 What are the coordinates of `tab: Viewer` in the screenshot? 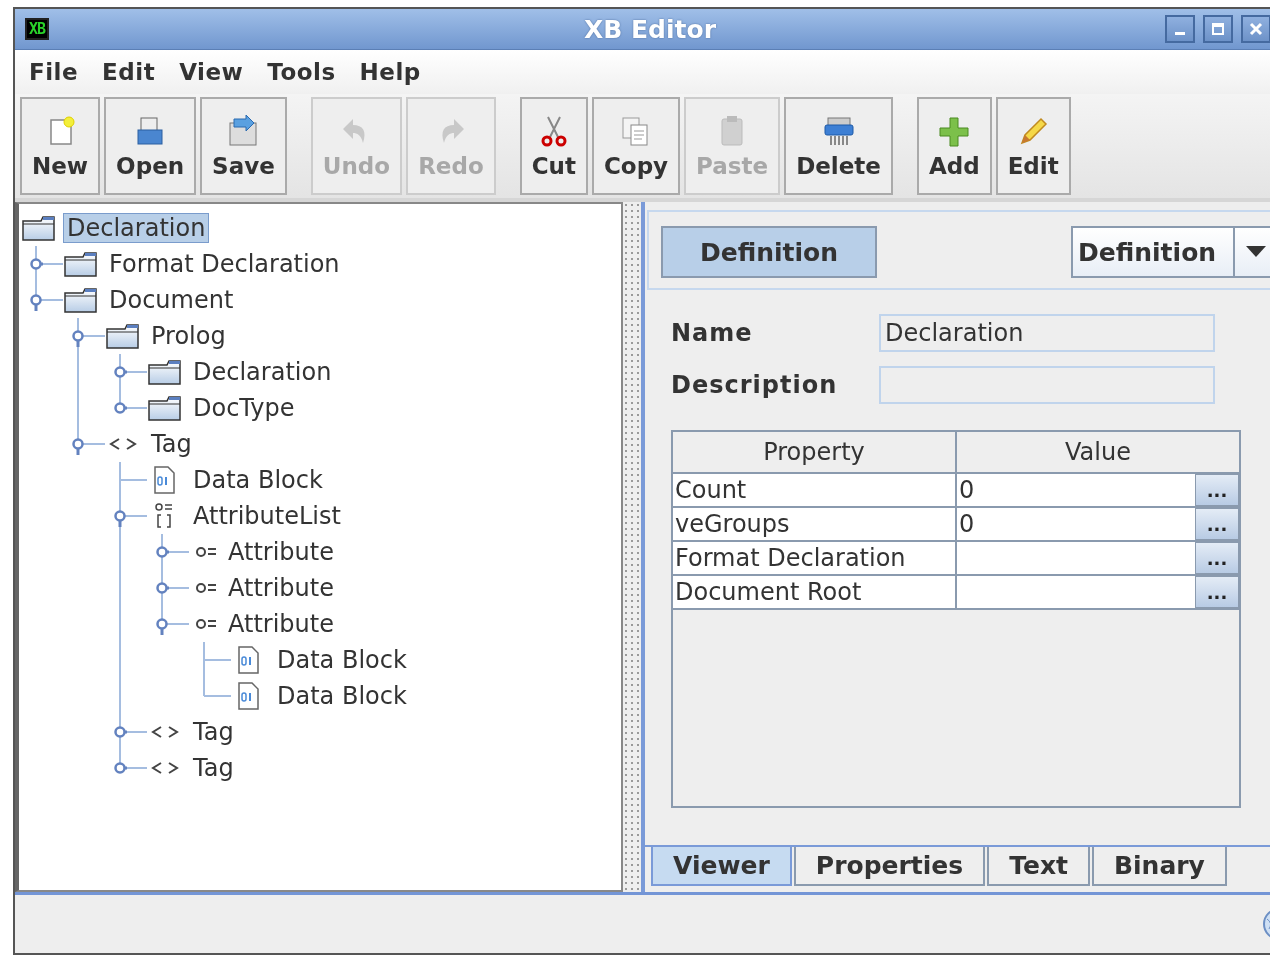 It's located at (721, 866).